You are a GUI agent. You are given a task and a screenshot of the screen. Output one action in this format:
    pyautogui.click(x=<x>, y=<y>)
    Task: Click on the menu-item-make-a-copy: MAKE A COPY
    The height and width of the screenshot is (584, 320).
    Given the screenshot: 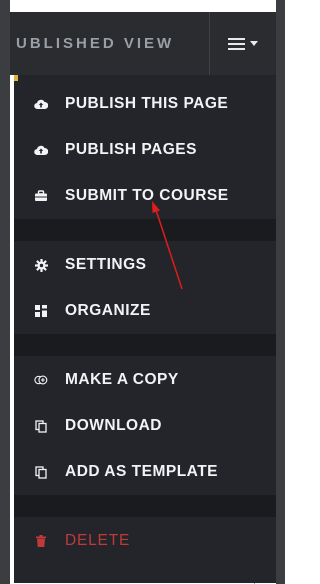 What is the action you would take?
    pyautogui.click(x=145, y=380)
    